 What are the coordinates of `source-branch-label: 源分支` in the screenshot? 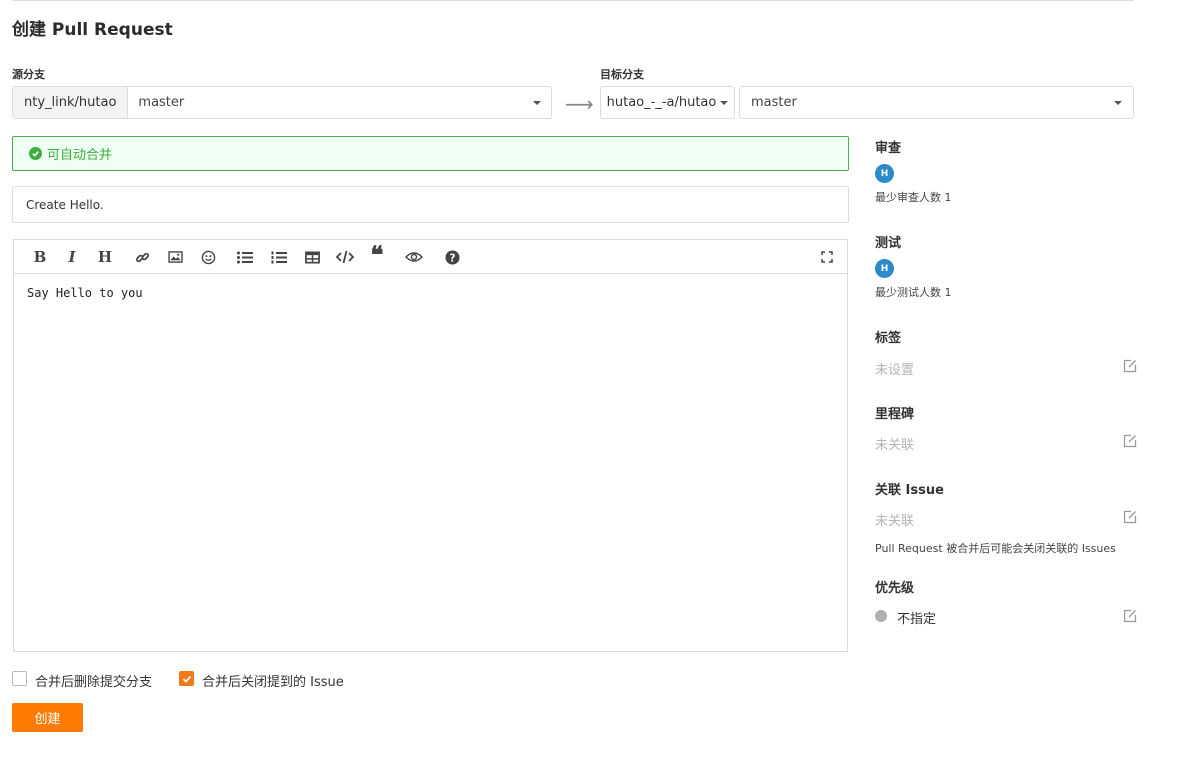 It's located at (28, 74).